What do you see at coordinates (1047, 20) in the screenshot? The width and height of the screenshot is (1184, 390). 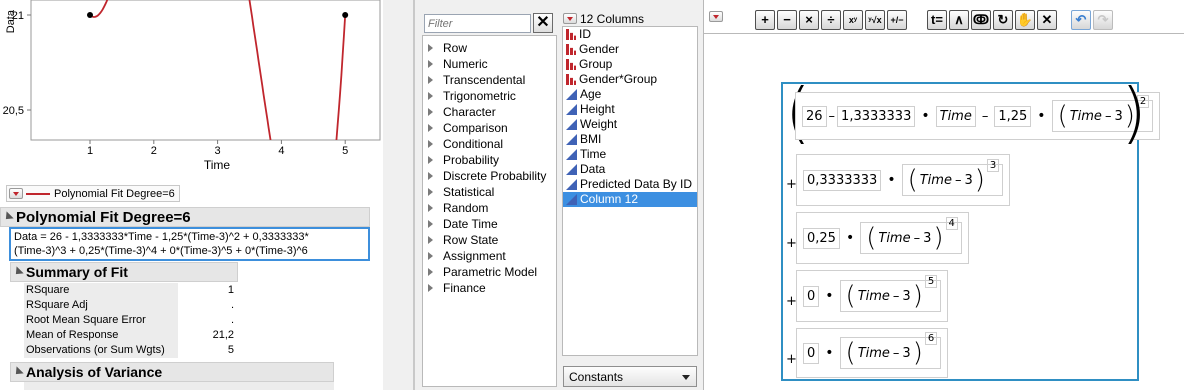 I see `delete-button: ✕` at bounding box center [1047, 20].